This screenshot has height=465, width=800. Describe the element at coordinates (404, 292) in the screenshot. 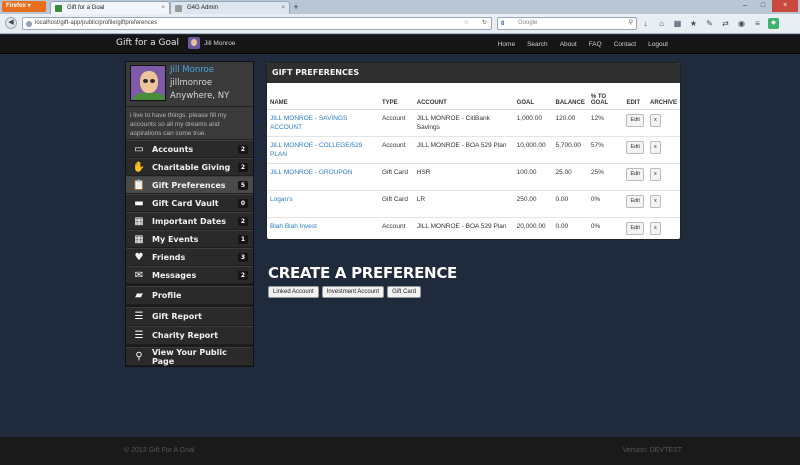

I see `gift-card-button: Gift Card` at that location.